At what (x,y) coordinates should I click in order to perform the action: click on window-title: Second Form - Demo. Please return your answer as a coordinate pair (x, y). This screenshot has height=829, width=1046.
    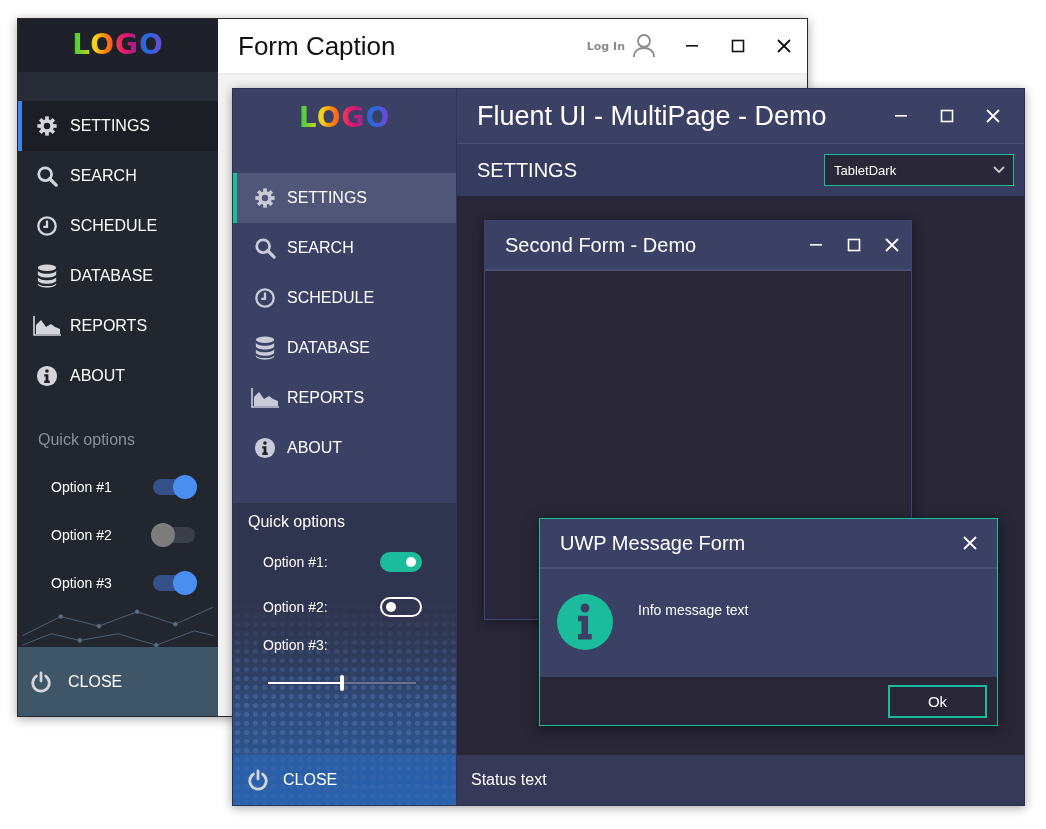
    Looking at the image, I should click on (601, 245).